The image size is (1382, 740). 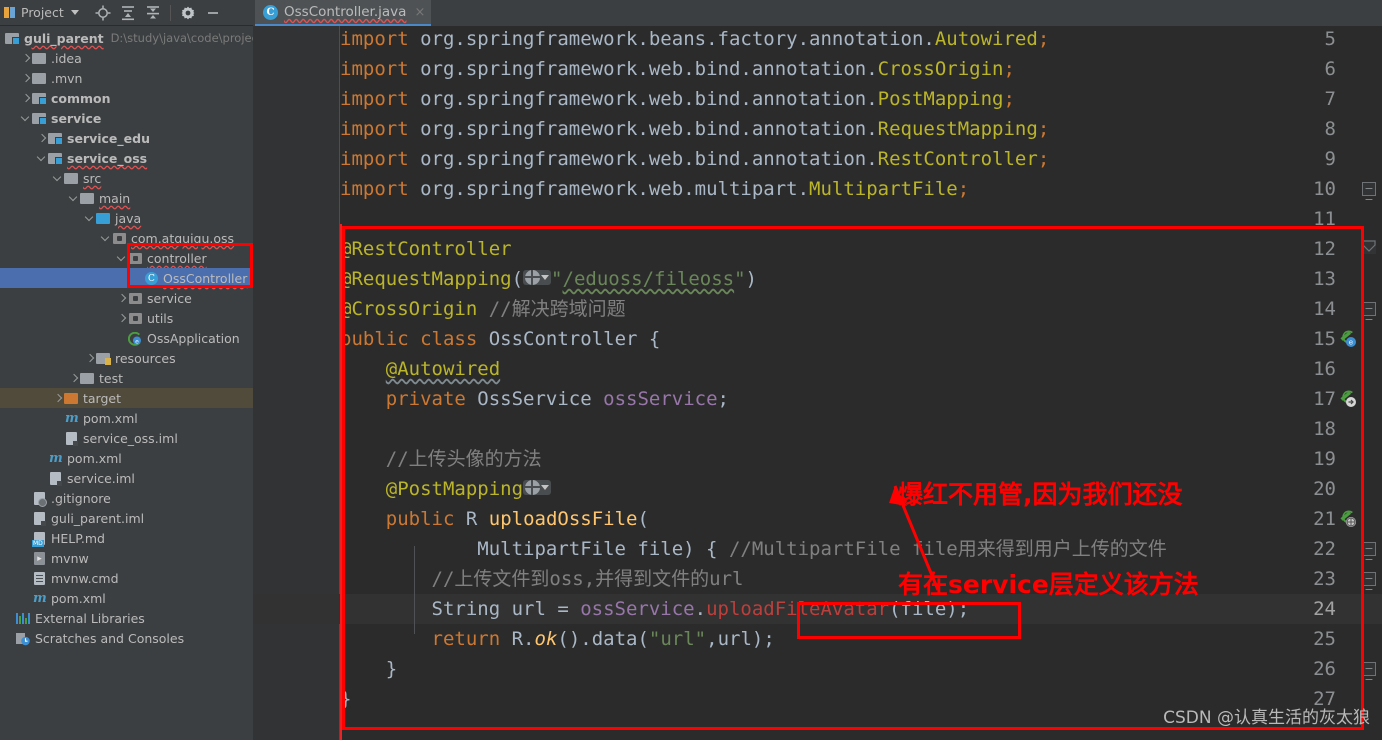 I want to click on locate-icon, so click(x=103, y=13).